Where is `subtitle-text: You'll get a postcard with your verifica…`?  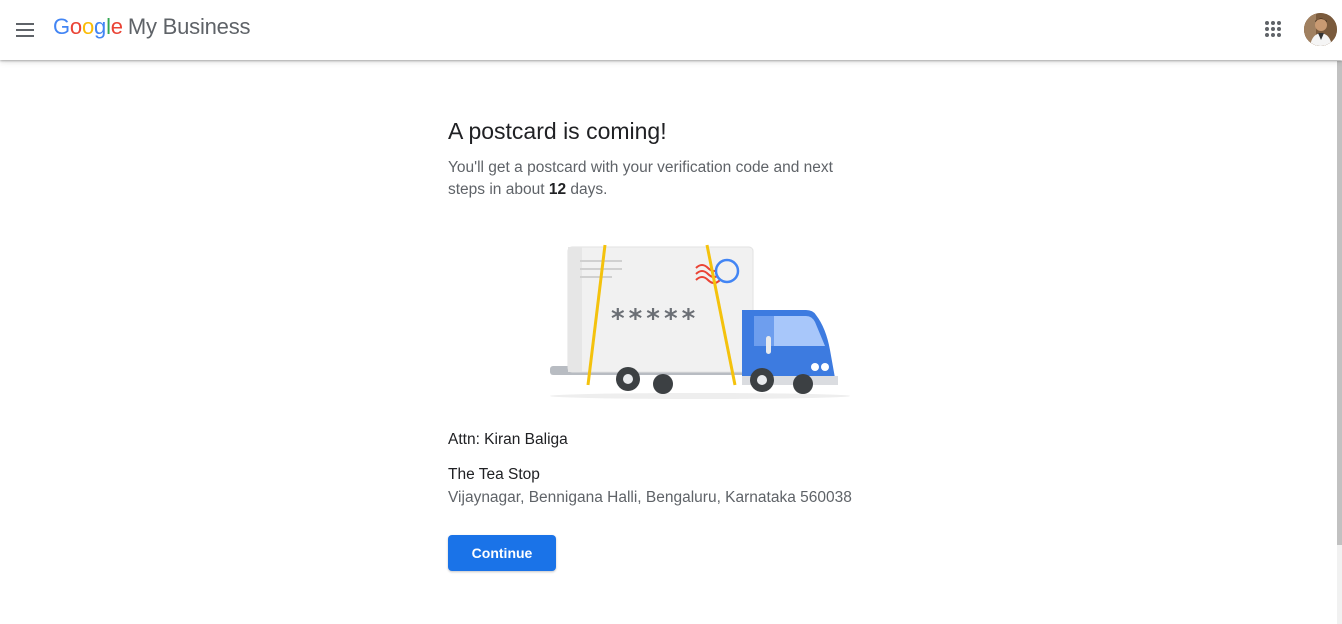 subtitle-text: You'll get a postcard with your verifica… is located at coordinates (640, 178).